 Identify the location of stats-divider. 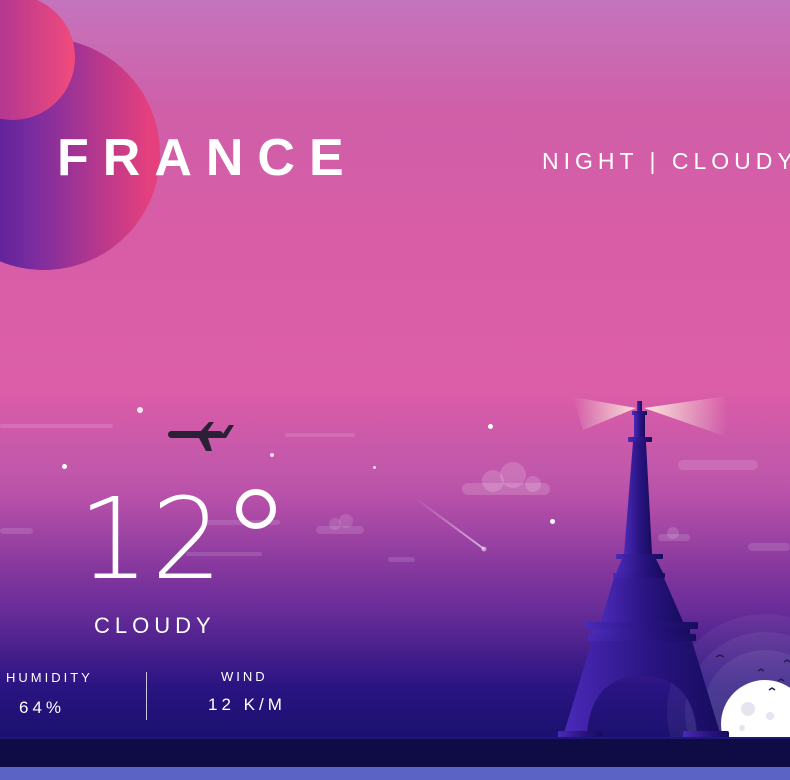
(146, 696).